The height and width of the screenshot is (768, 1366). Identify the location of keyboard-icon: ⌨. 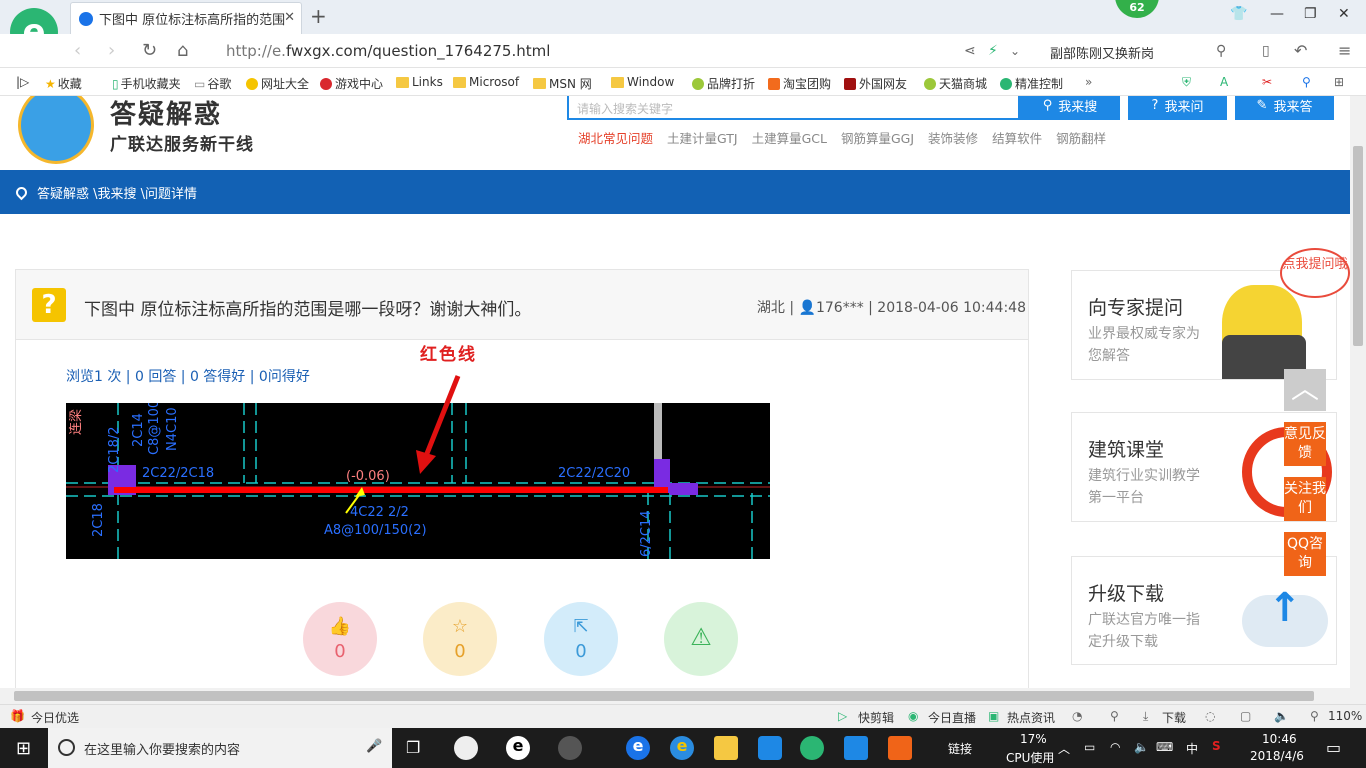
(1164, 747).